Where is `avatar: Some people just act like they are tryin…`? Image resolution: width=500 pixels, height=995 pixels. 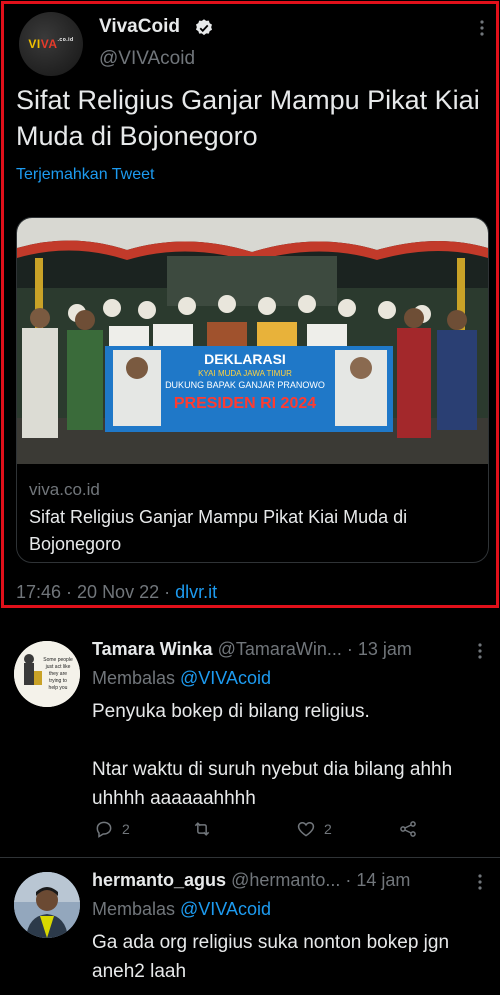 avatar: Some people just act like they are tryin… is located at coordinates (47, 674).